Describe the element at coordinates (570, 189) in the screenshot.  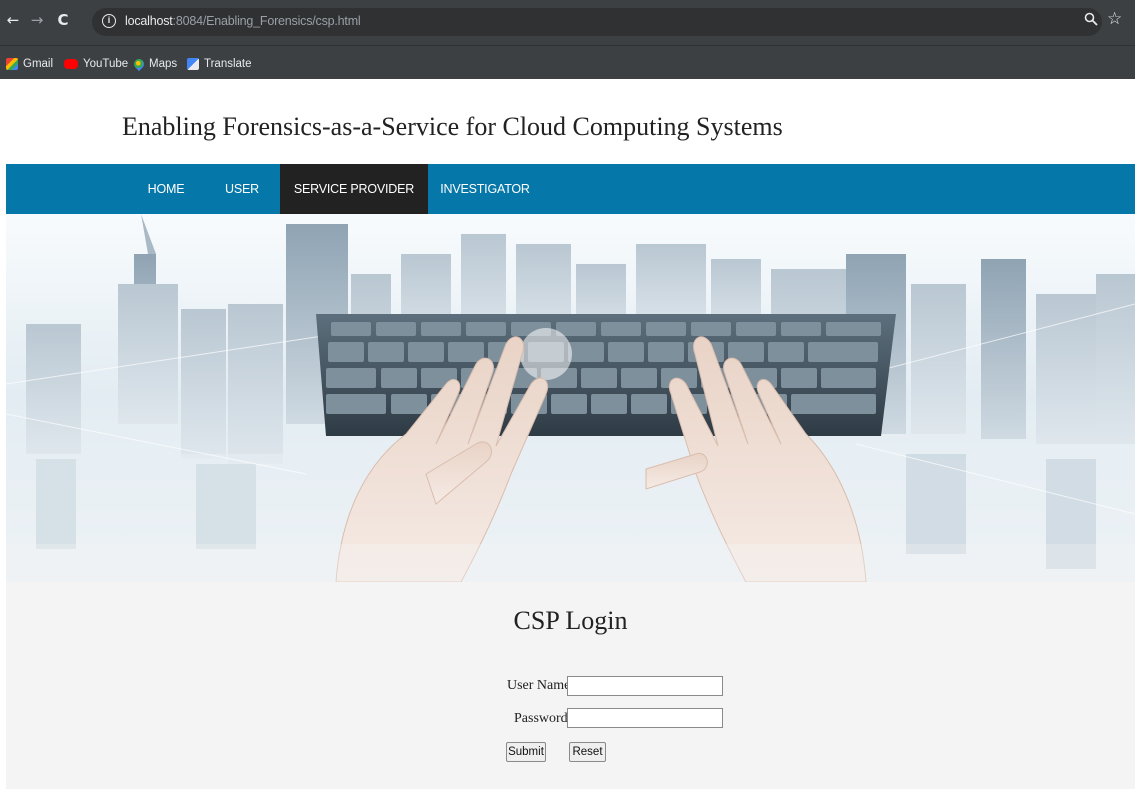
I see `main-menu: HOME USER SERVICE PROVIDER INVESTIGATOR` at that location.